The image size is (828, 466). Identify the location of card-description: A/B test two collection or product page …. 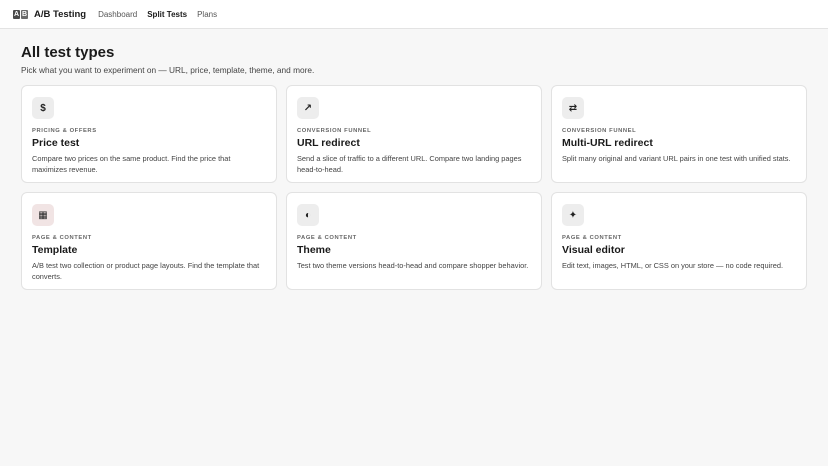
(146, 271).